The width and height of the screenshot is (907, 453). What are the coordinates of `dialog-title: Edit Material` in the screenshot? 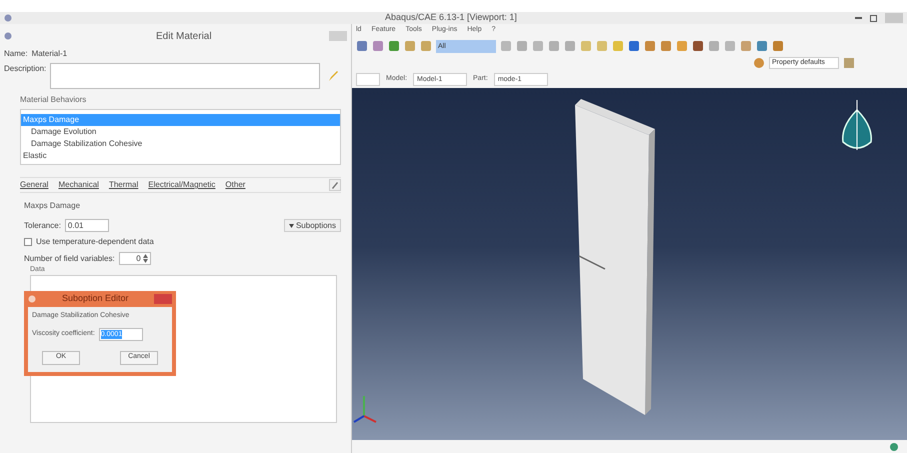 It's located at (184, 37).